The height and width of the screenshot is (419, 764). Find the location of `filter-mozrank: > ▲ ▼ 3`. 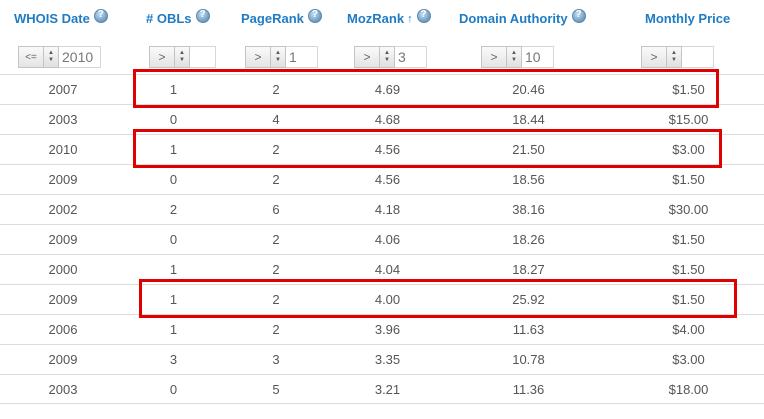

filter-mozrank: > ▲ ▼ 3 is located at coordinates (387, 52).